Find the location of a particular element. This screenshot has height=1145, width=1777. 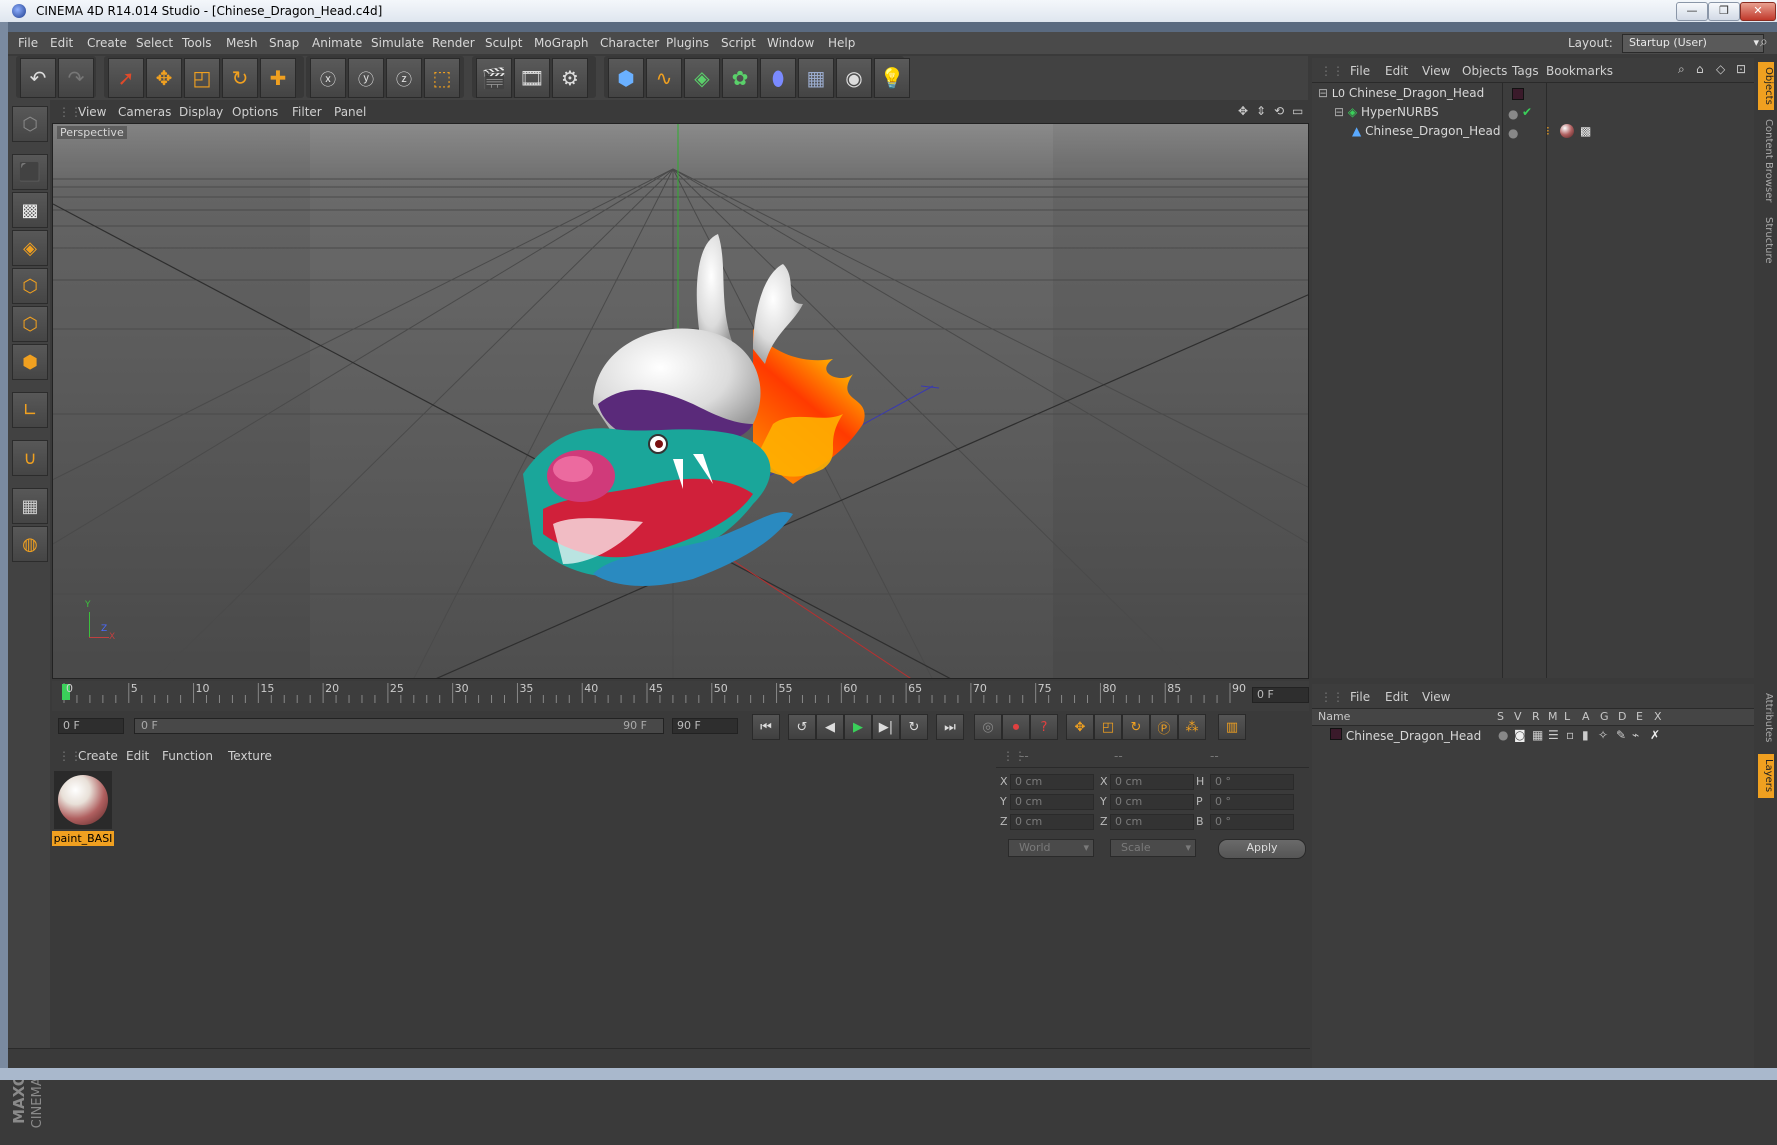

material-menu-edit: Edit is located at coordinates (137, 756).